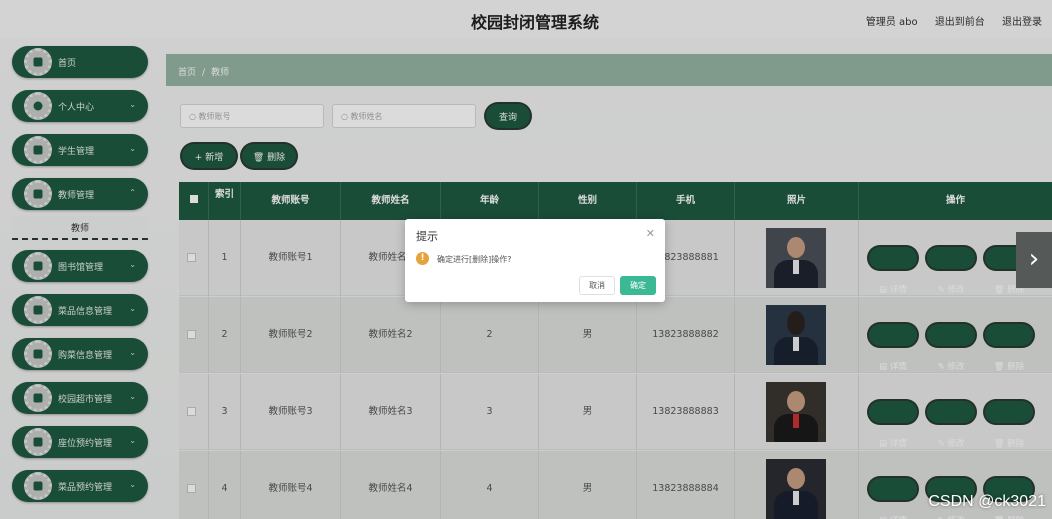 The image size is (1052, 519). Describe the element at coordinates (1034, 260) in the screenshot. I see `chevron-right-icon: ›` at that location.